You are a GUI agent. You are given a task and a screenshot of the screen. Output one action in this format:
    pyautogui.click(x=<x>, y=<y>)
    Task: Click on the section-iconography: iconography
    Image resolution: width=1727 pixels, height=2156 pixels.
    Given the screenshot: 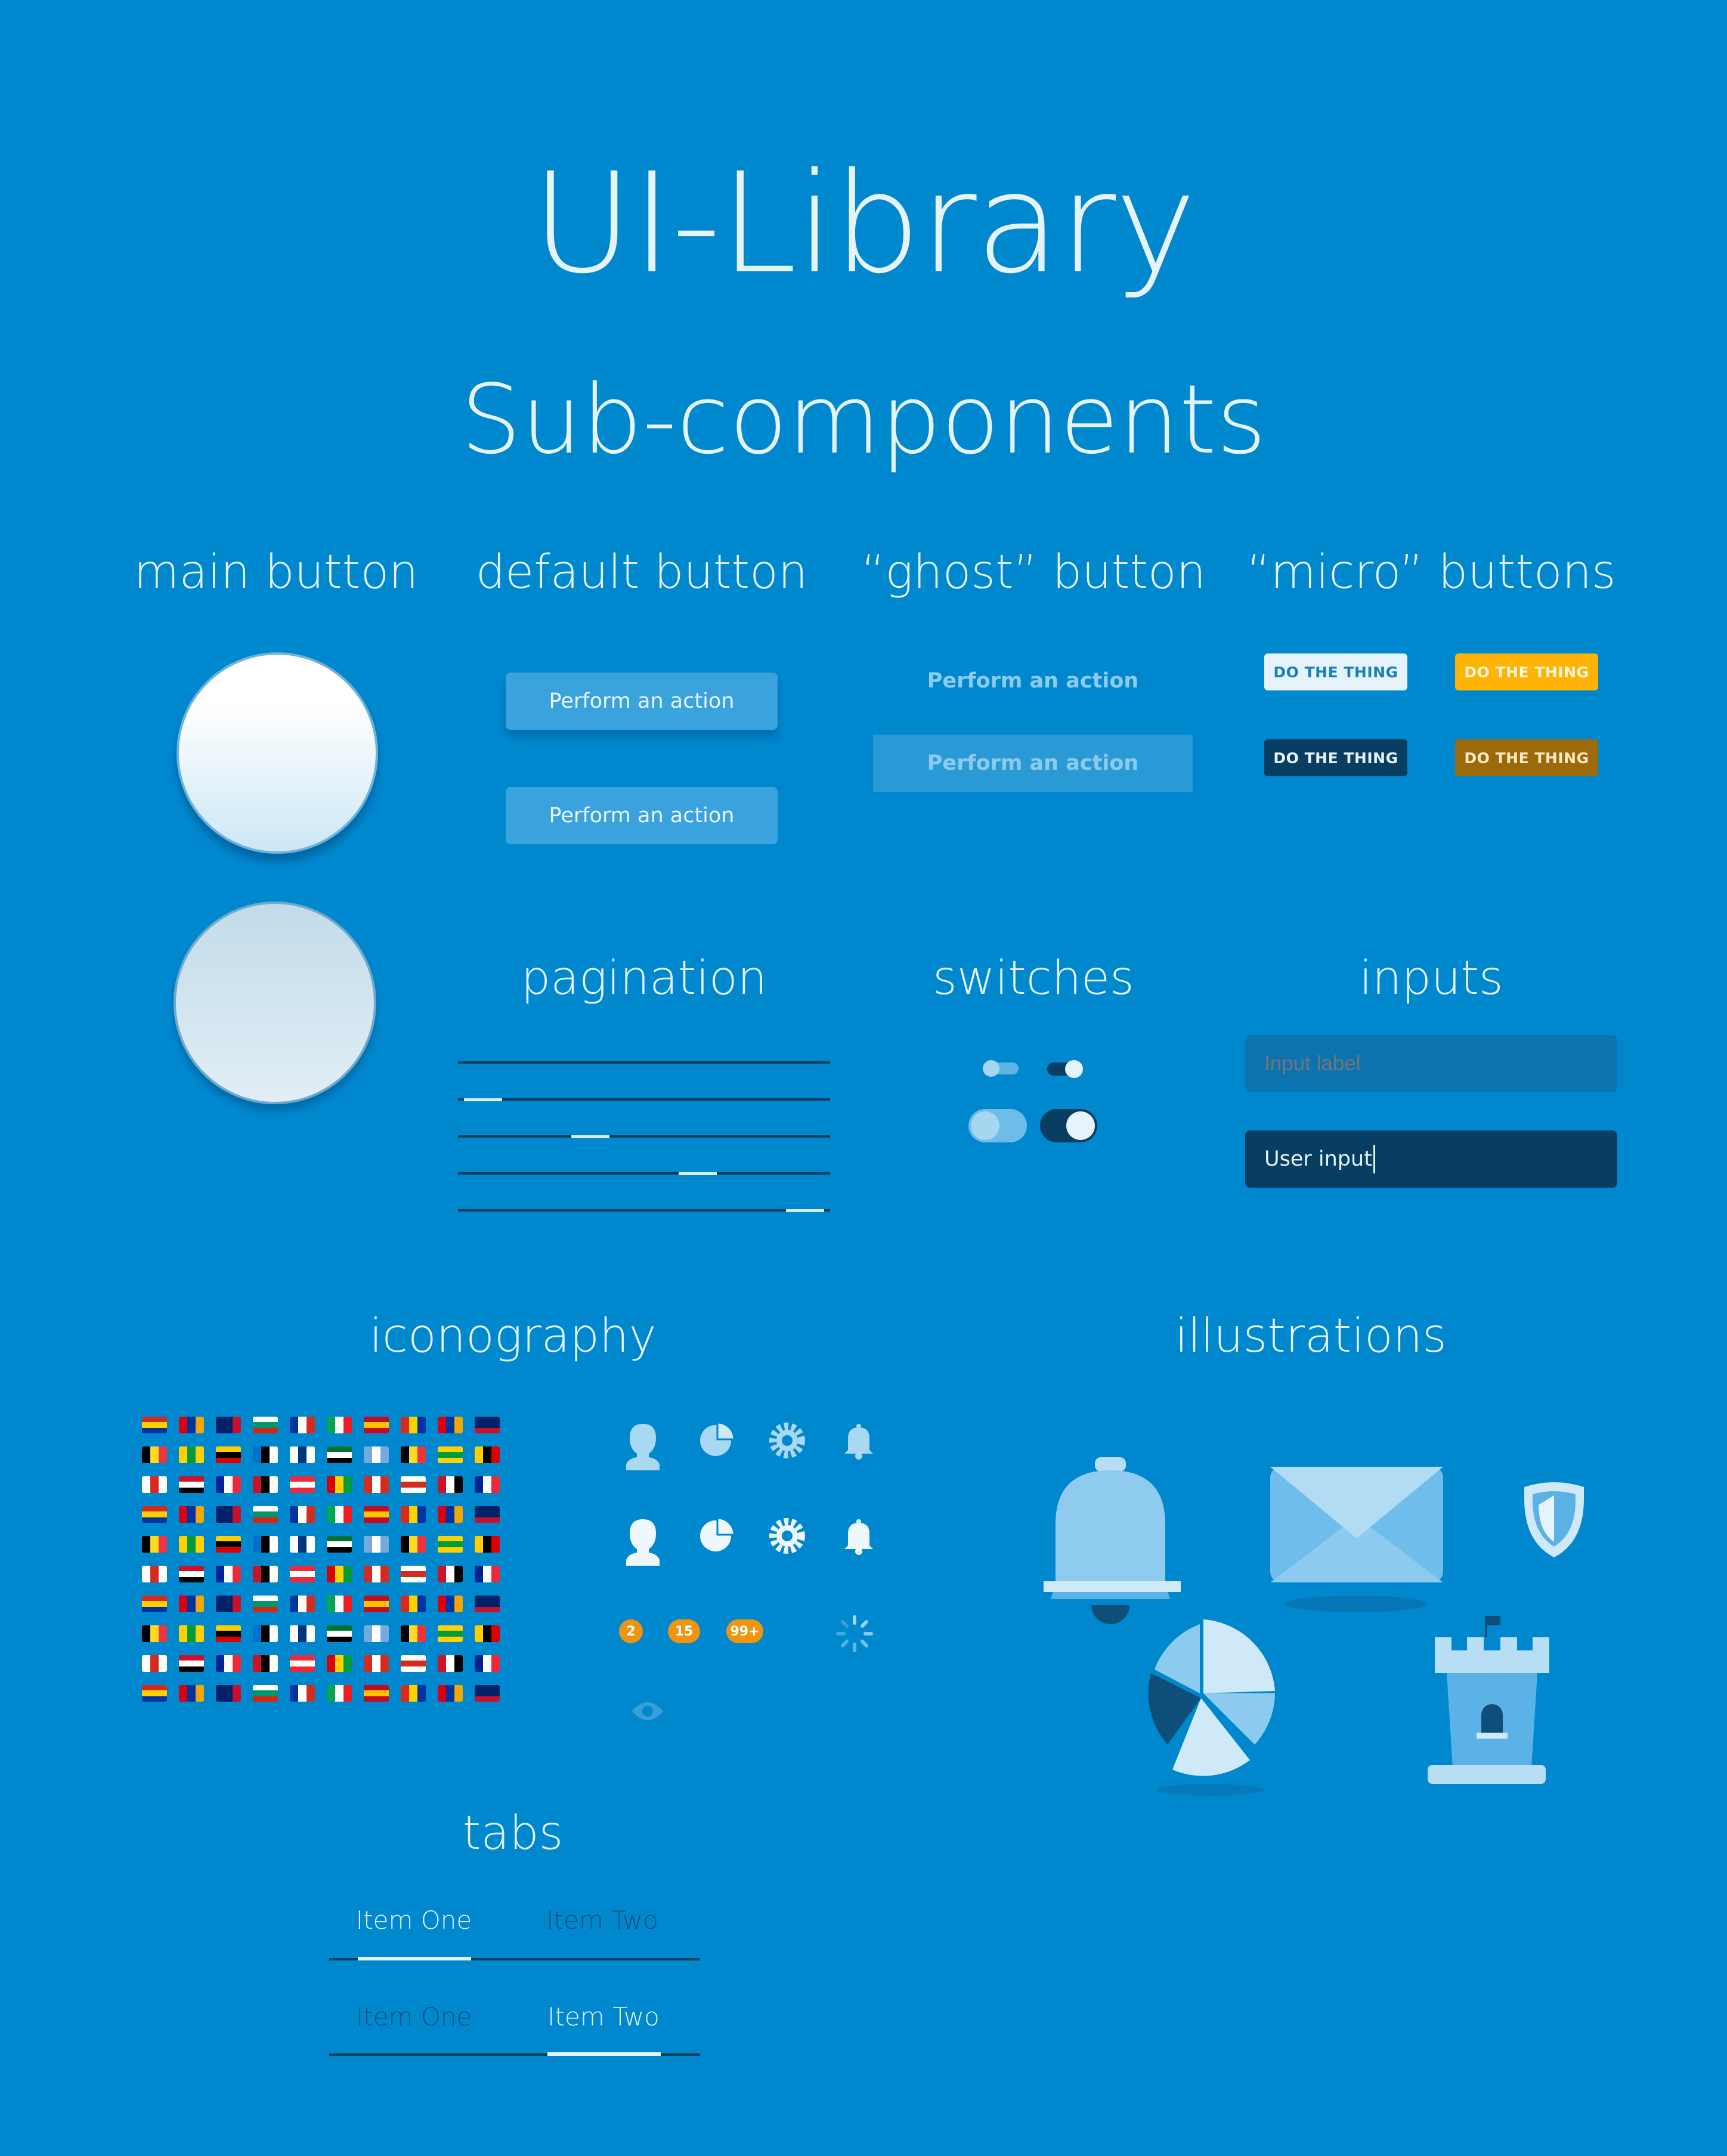 What is the action you would take?
    pyautogui.click(x=513, y=1336)
    